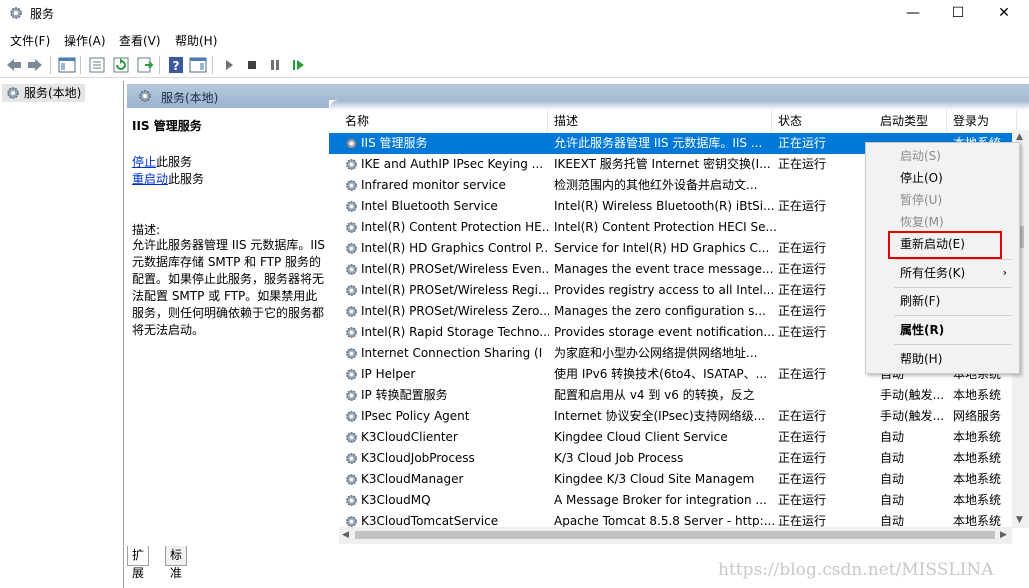 The image size is (1029, 588). I want to click on menu-item-properties: 属性(R), so click(942, 330).